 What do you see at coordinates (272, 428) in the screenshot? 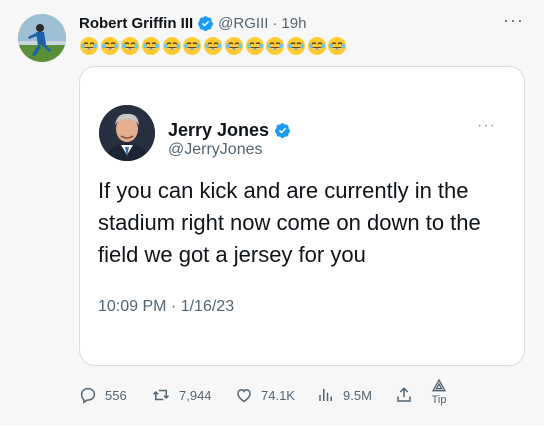
I see `divider` at bounding box center [272, 428].